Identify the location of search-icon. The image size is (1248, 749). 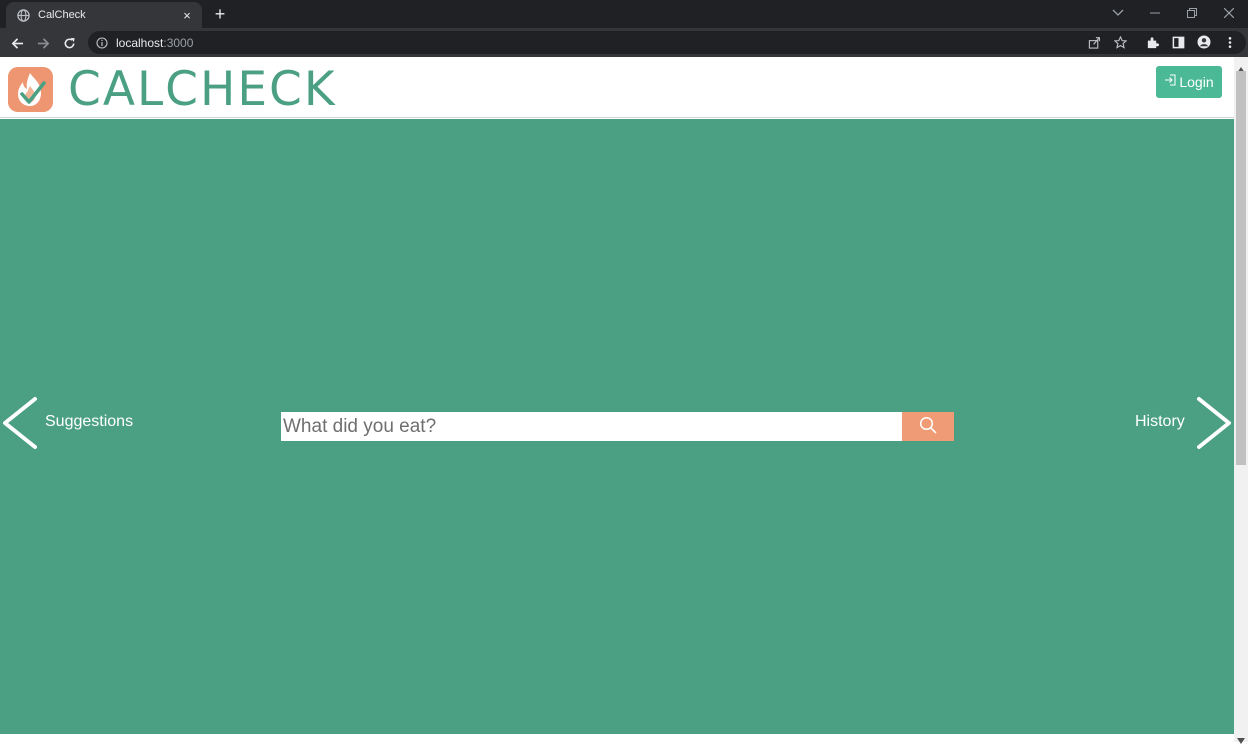
(928, 426).